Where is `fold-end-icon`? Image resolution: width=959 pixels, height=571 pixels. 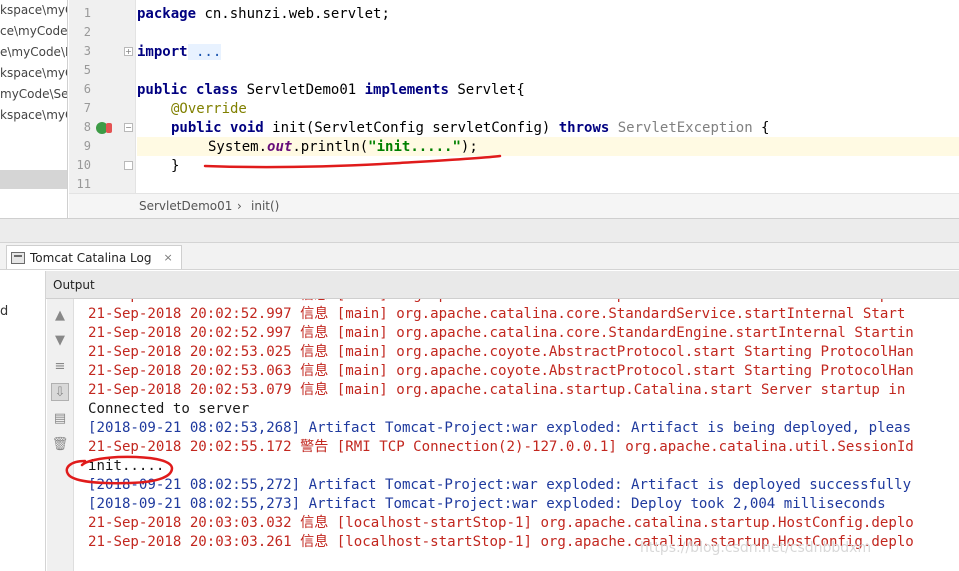 fold-end-icon is located at coordinates (128, 165).